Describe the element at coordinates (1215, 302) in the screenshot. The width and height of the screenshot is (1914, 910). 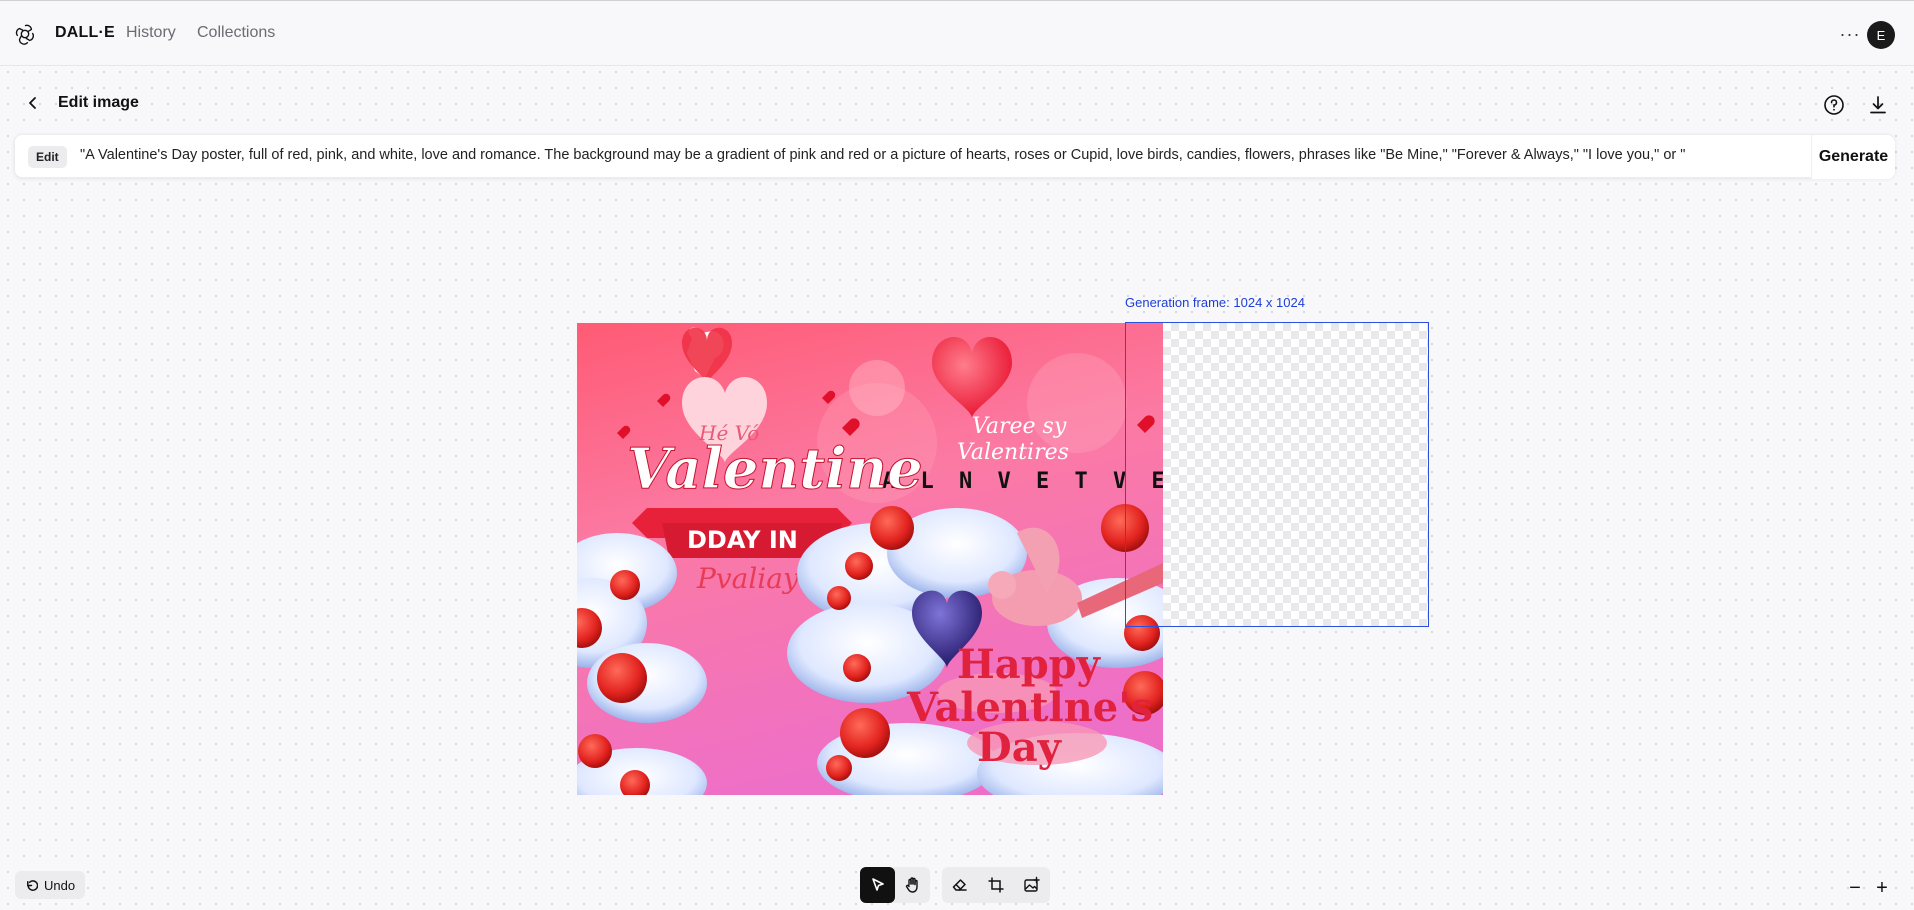
I see `generation-frame-label: Generation frame: 1024 x 1024` at that location.